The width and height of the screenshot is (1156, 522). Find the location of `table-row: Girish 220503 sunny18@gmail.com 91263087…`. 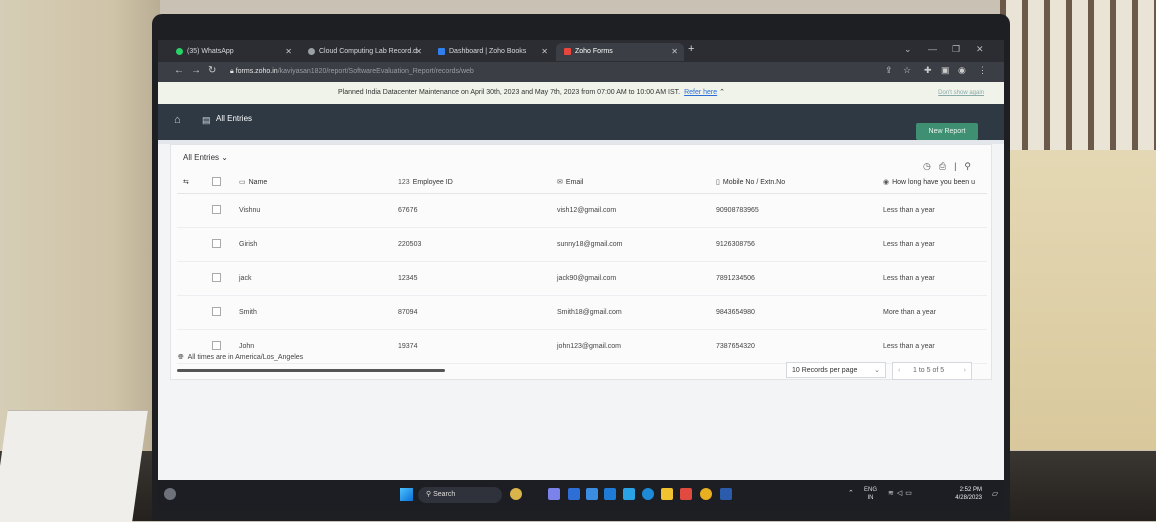

table-row: Girish 220503 sunny18@gmail.com 91263087… is located at coordinates (582, 244).